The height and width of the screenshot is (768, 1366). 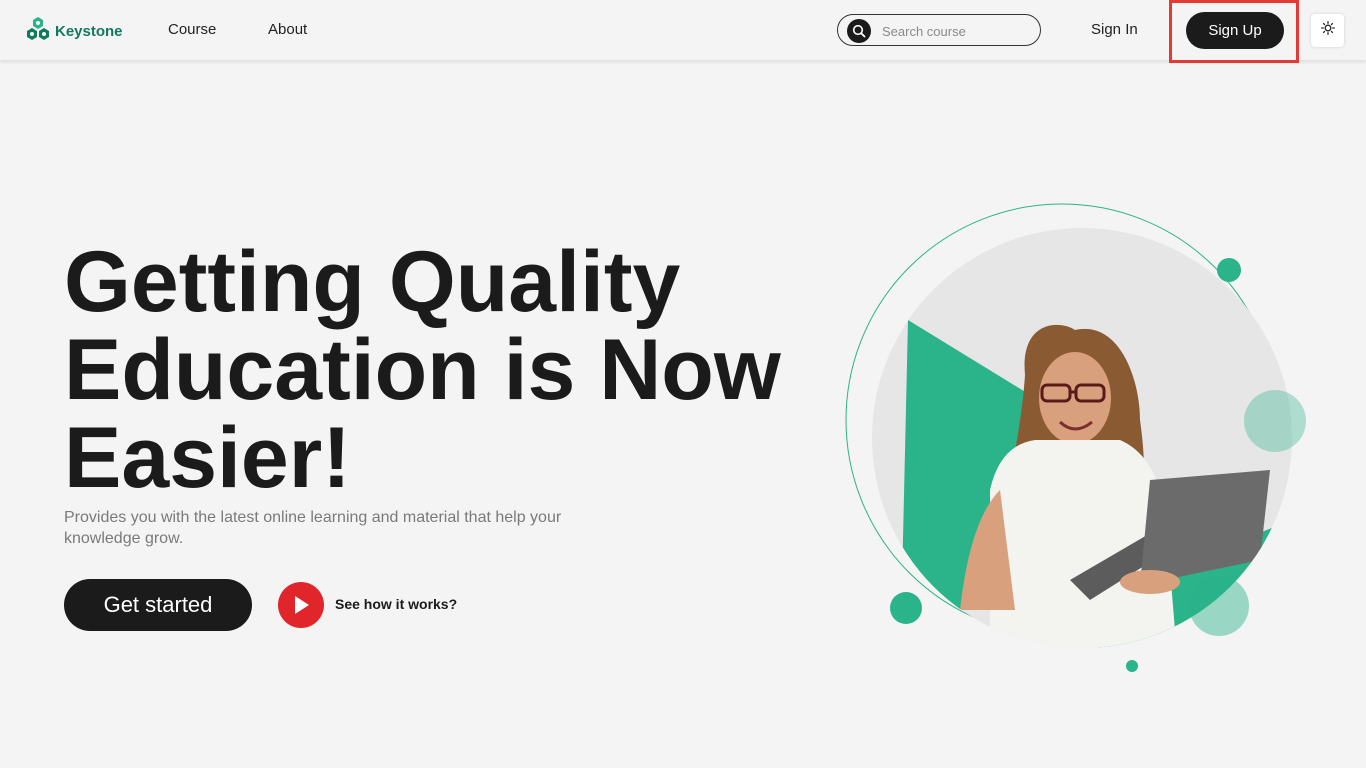 What do you see at coordinates (859, 31) in the screenshot?
I see `search-icon` at bounding box center [859, 31].